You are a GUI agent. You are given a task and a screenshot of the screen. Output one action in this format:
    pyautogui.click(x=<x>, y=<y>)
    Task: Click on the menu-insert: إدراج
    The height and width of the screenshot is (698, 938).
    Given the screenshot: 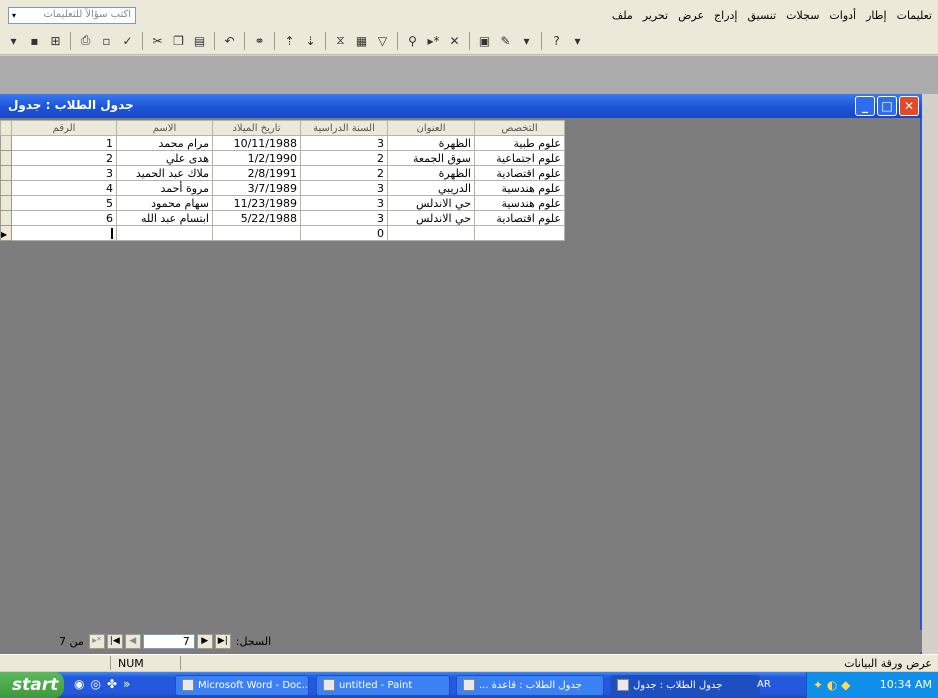 What is the action you would take?
    pyautogui.click(x=725, y=15)
    